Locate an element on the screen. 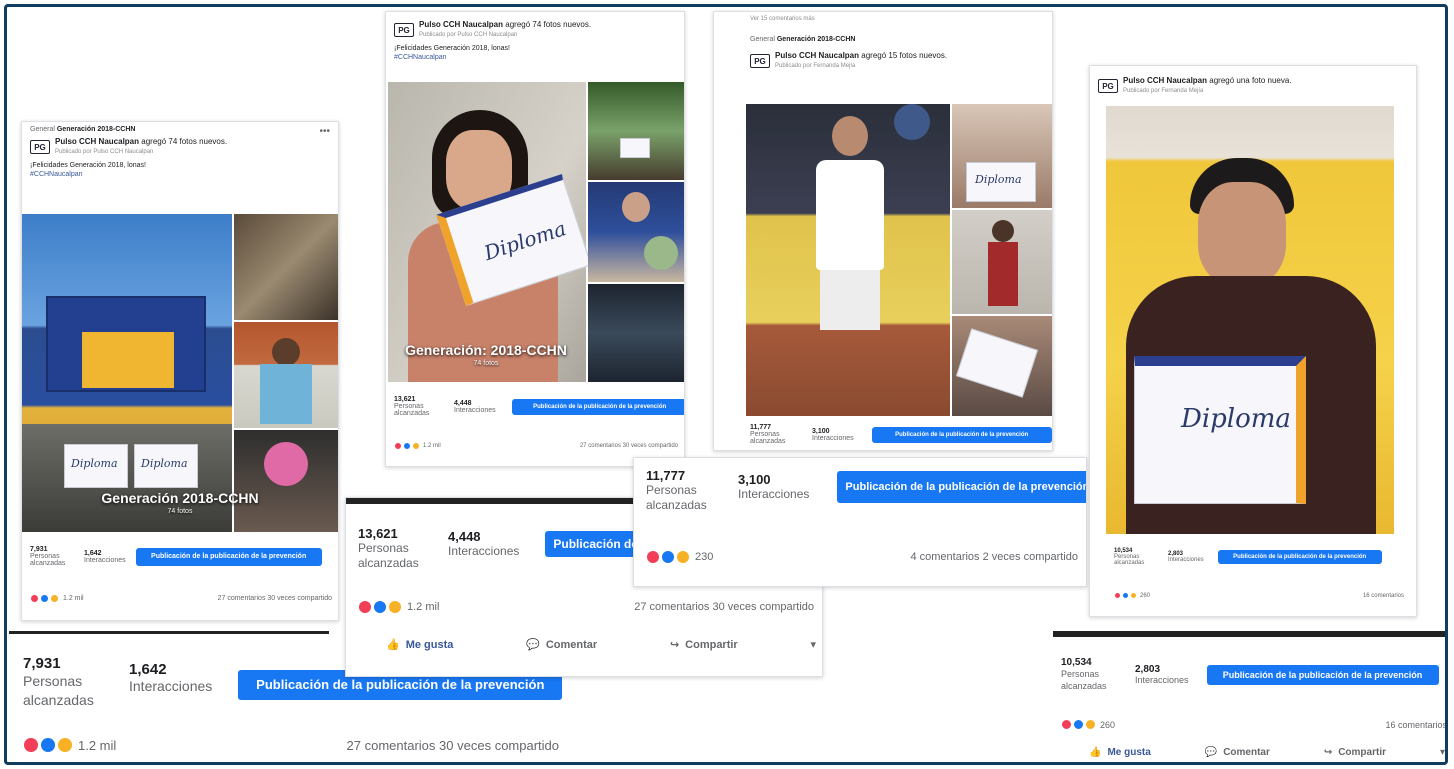  album-count: 74 fotos is located at coordinates (486, 363).